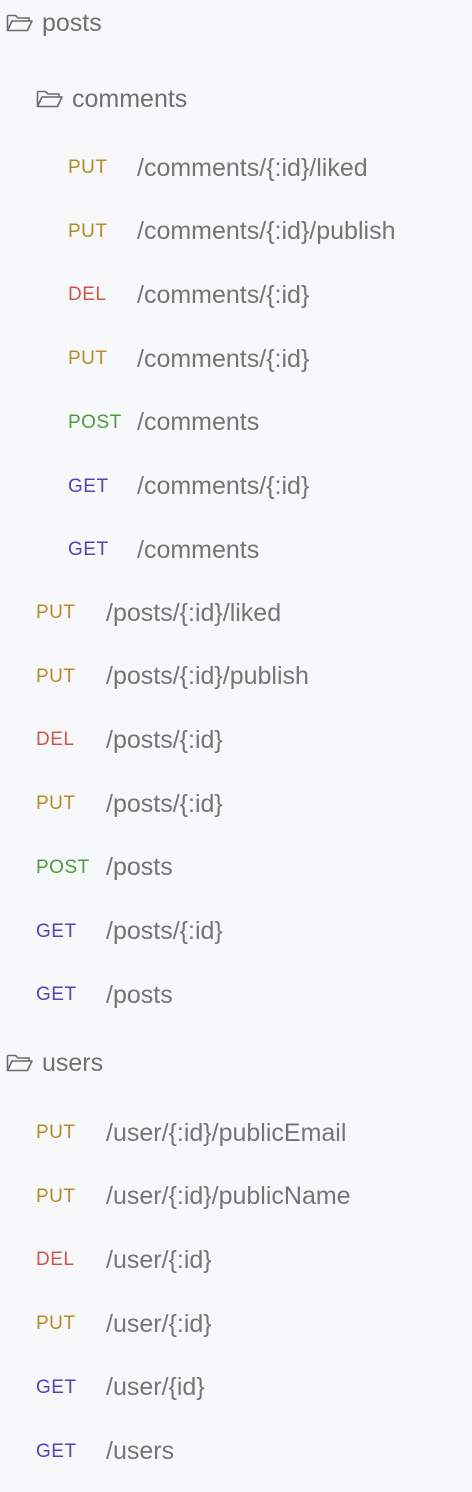  I want to click on endpoint-row: DEL/comments/{:id}, so click(236, 295).